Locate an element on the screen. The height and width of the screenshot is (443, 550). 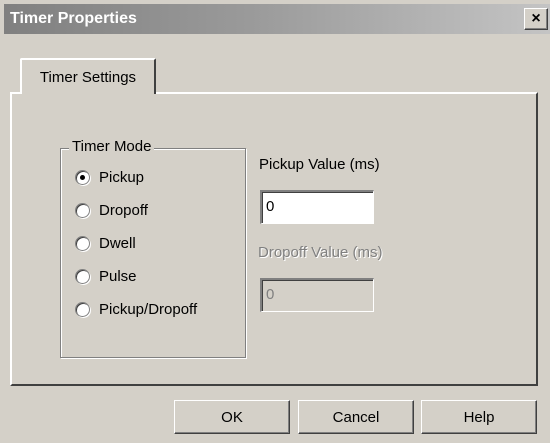
close-icon: × is located at coordinates (536, 18).